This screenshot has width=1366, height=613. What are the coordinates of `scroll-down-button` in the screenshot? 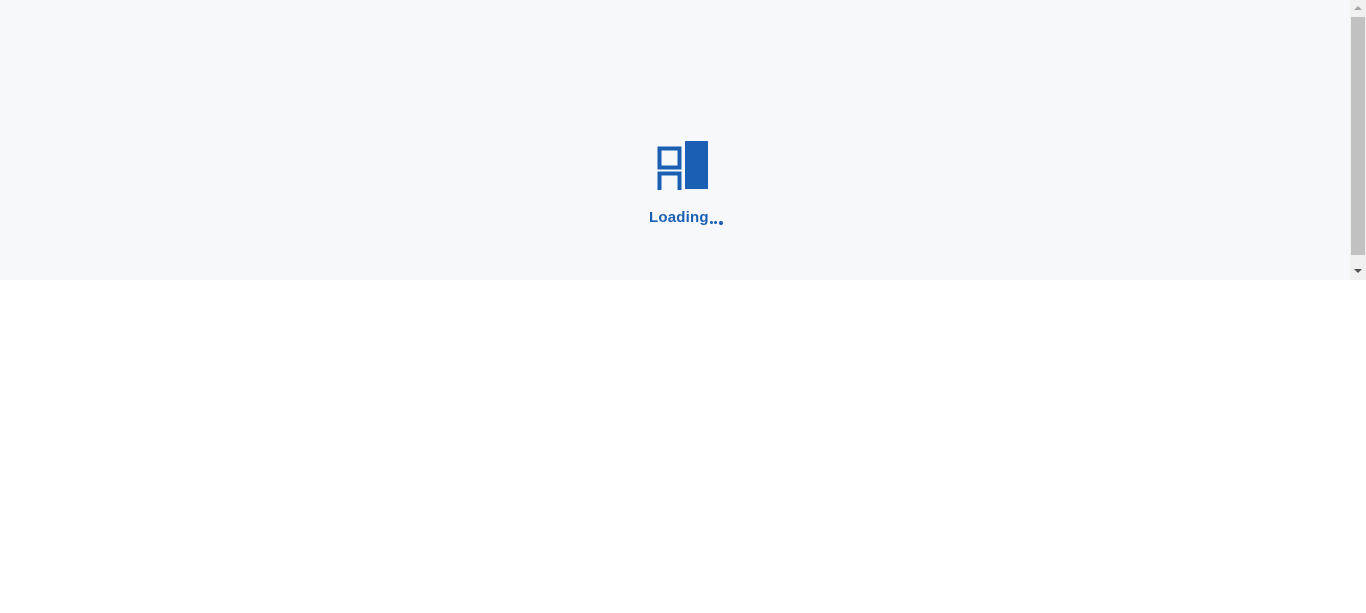 It's located at (1358, 272).